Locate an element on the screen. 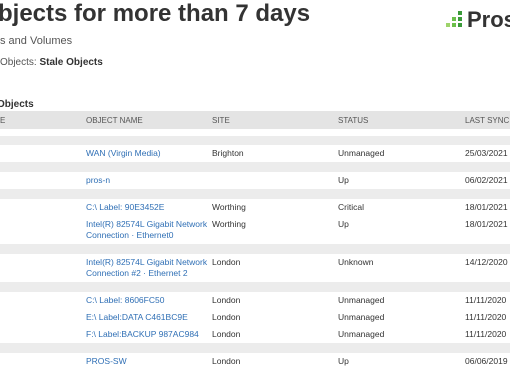 This screenshot has width=510, height=382. status-cell: Critical is located at coordinates (401, 207).